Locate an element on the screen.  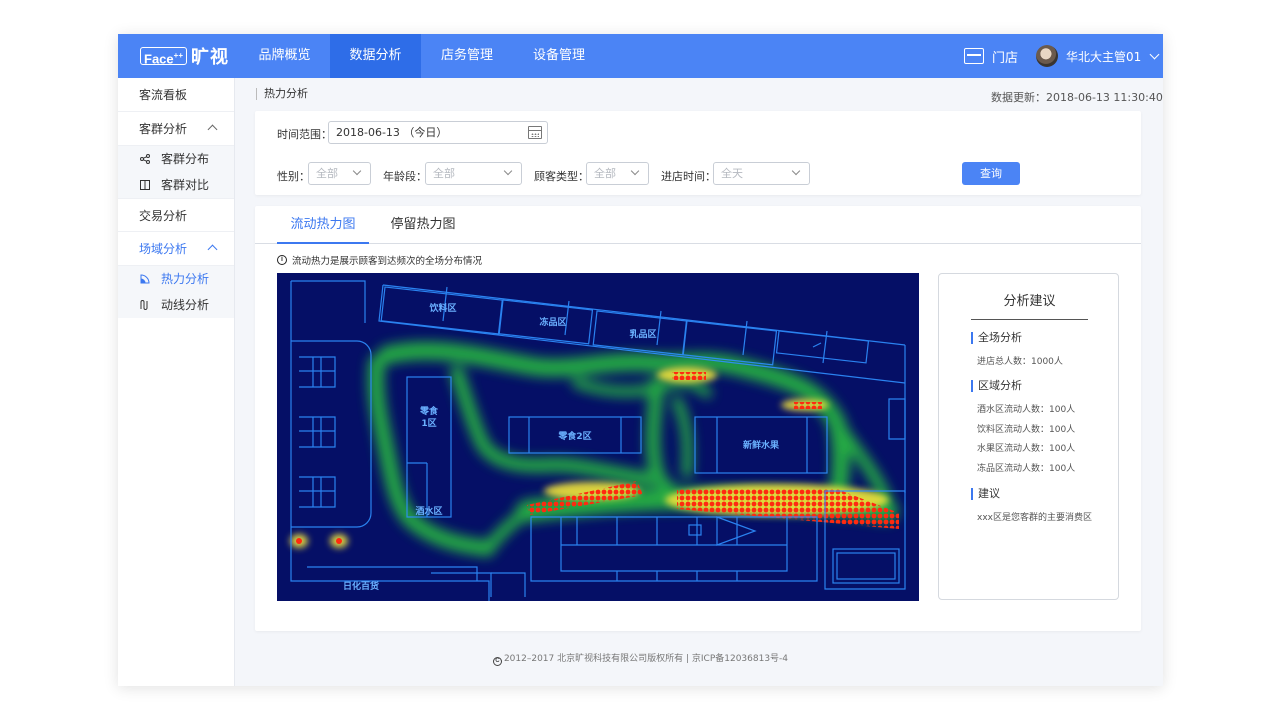
zone-frozen: 冻品区 is located at coordinates (552, 322).